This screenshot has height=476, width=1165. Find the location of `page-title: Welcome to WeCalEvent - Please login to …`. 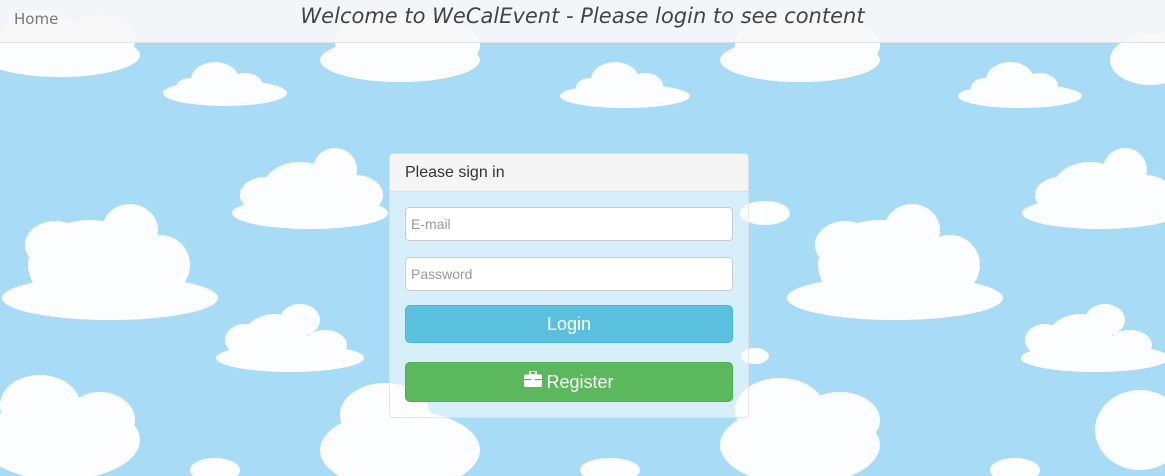

page-title: Welcome to WeCalEvent - Please login to … is located at coordinates (582, 16).